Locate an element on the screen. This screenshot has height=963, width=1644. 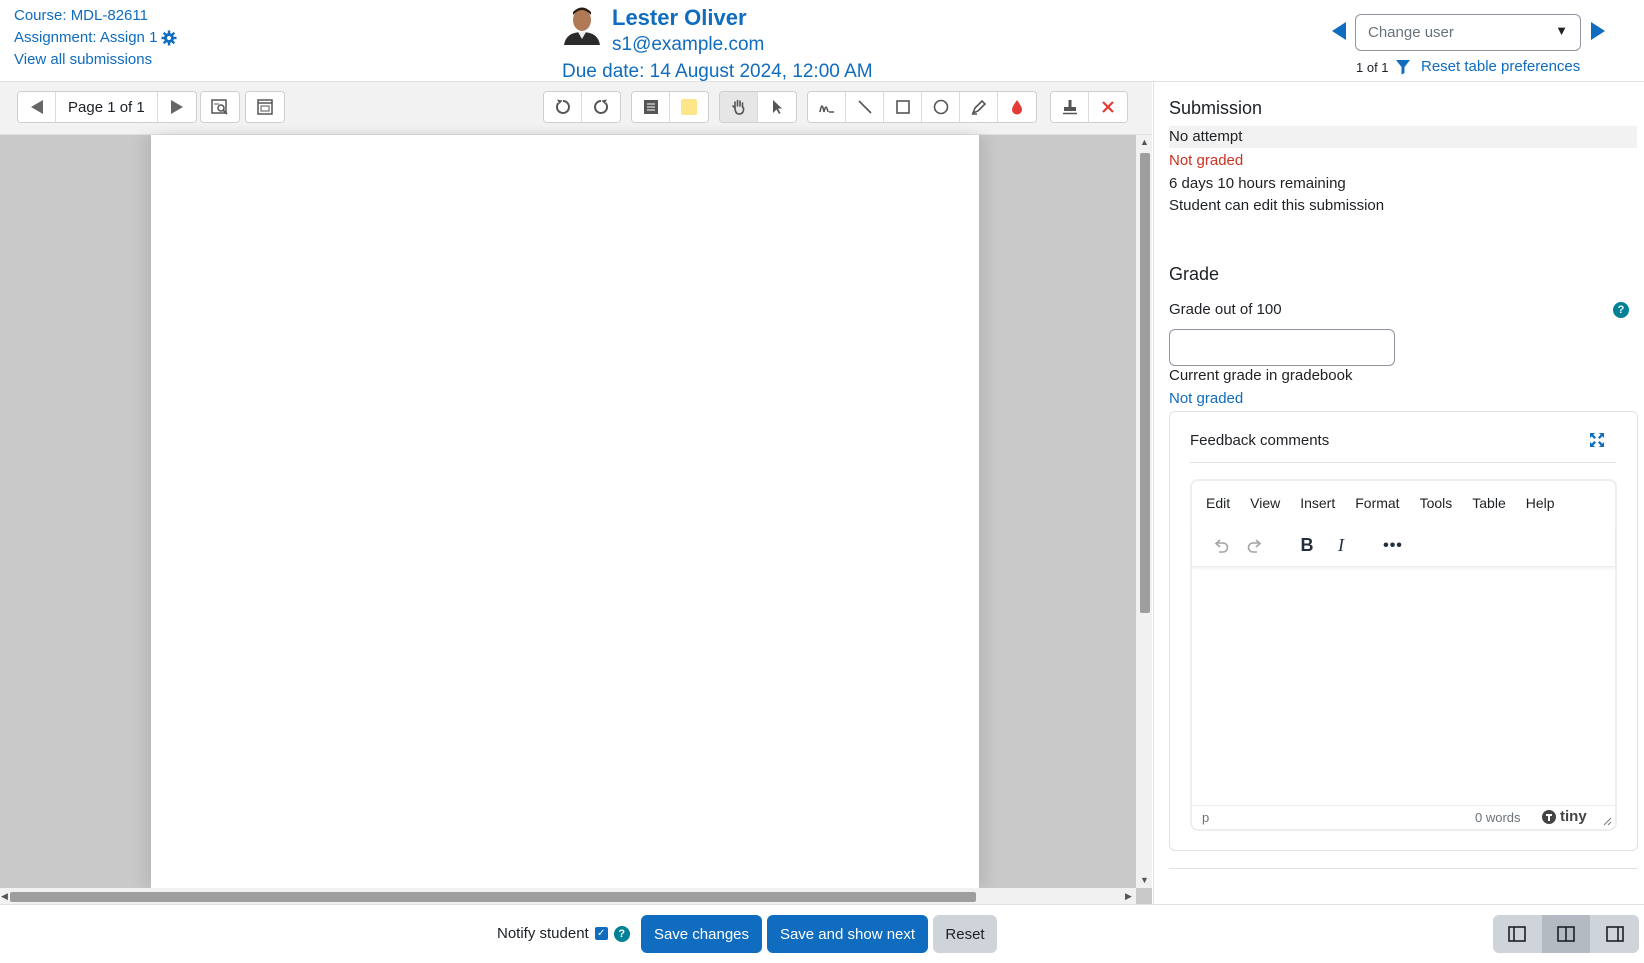
horizontal-scrollbar: ◀ ▶ is located at coordinates (568, 896).